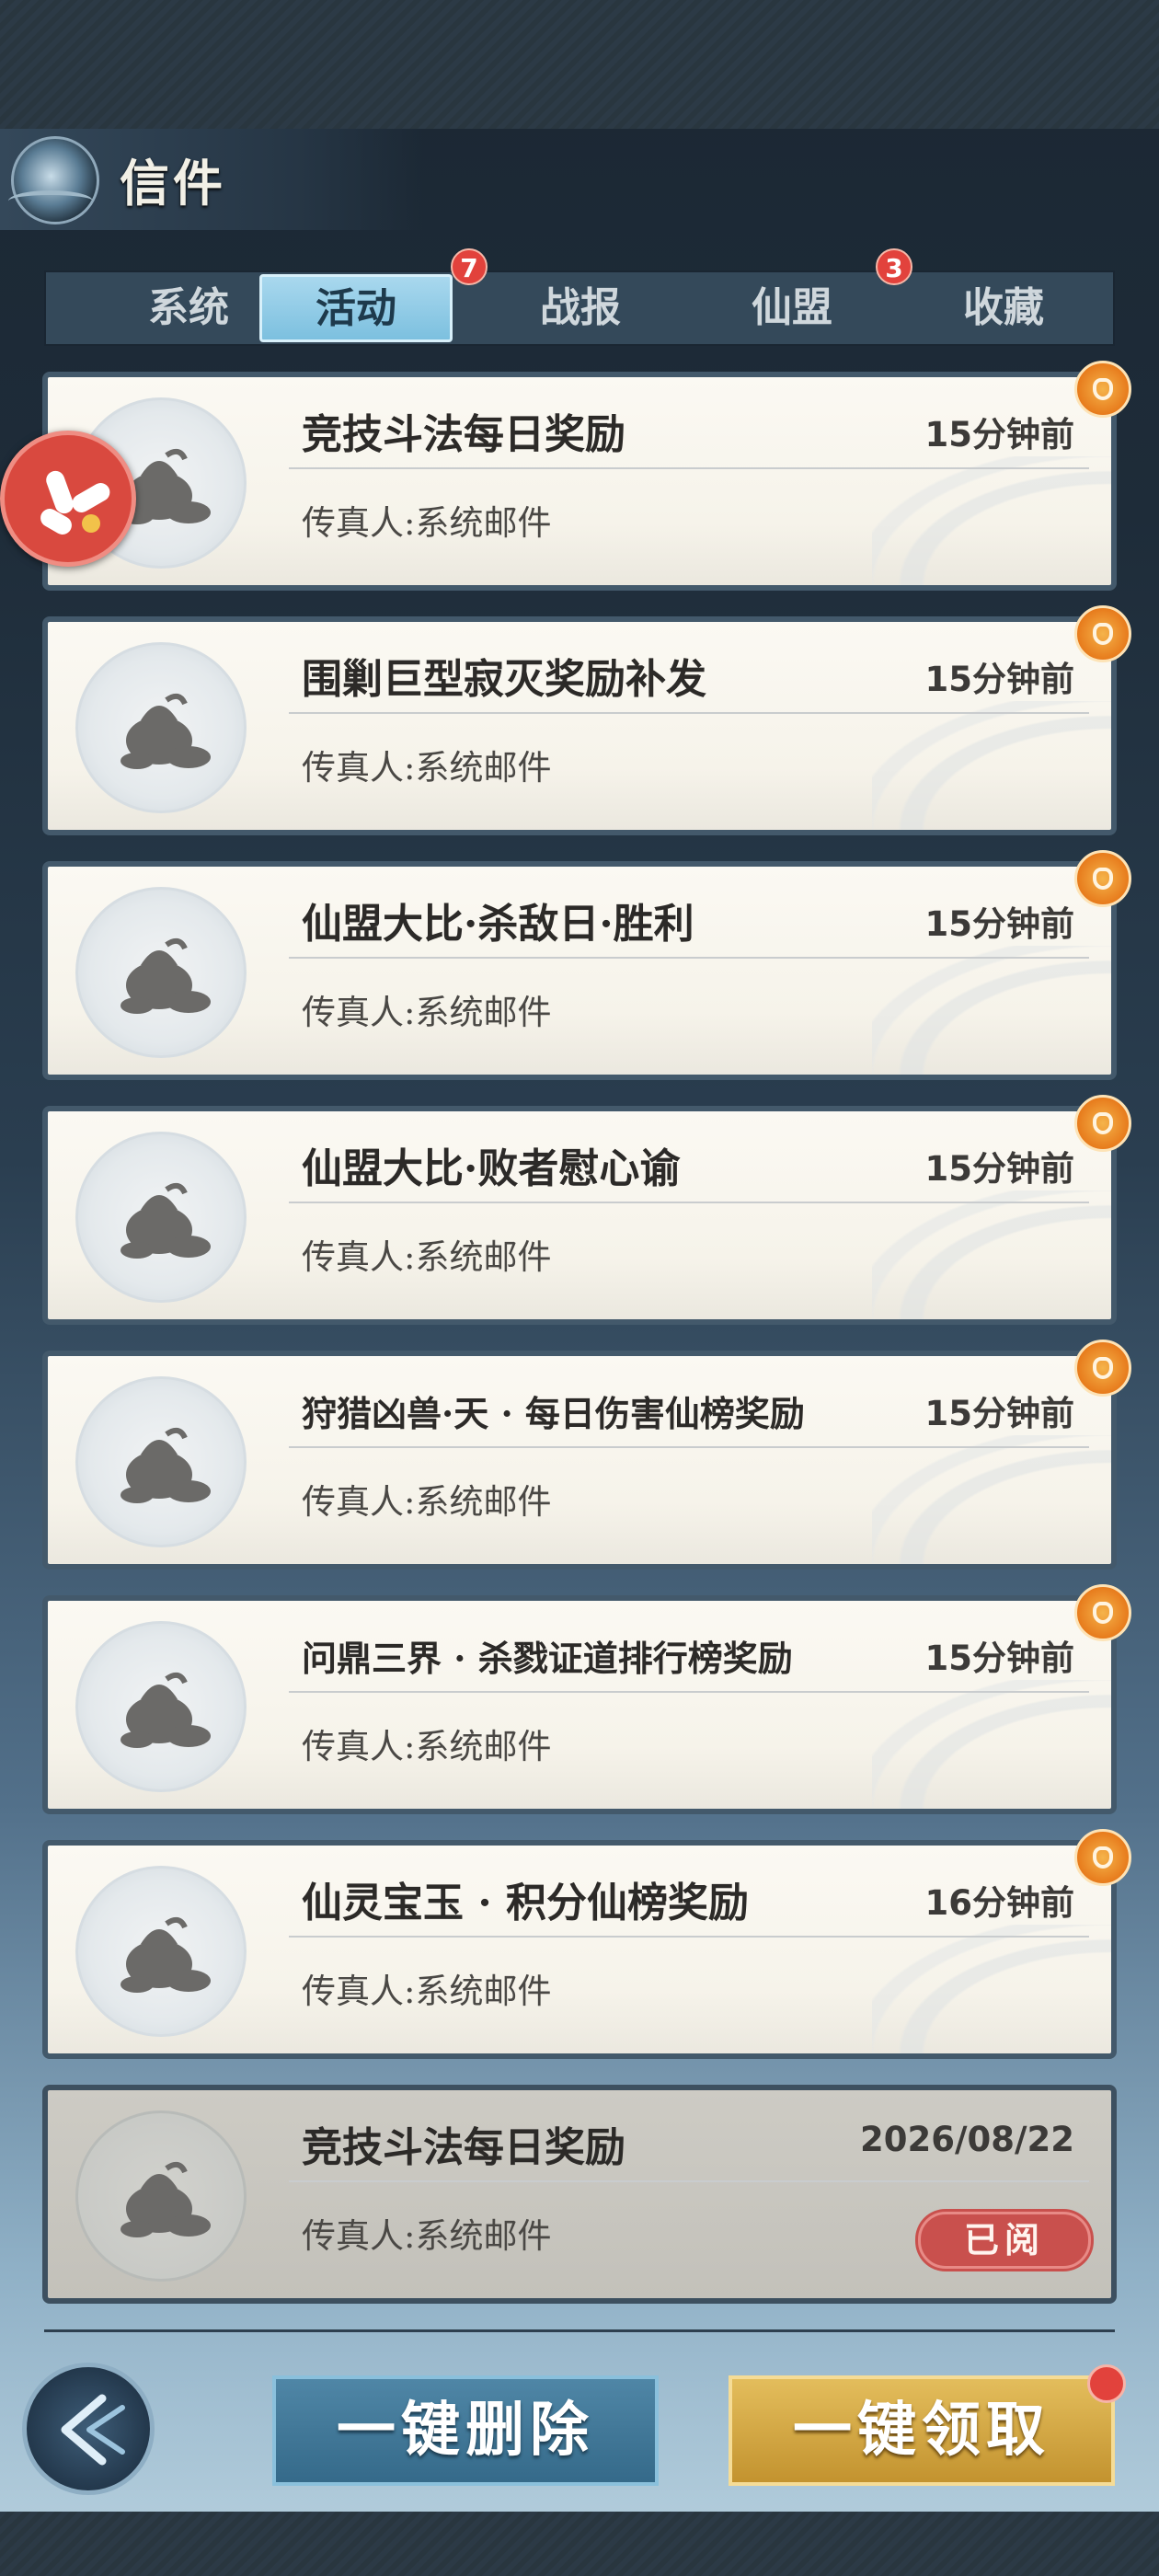  I want to click on delete-all-button: 一键删除, so click(465, 2430).